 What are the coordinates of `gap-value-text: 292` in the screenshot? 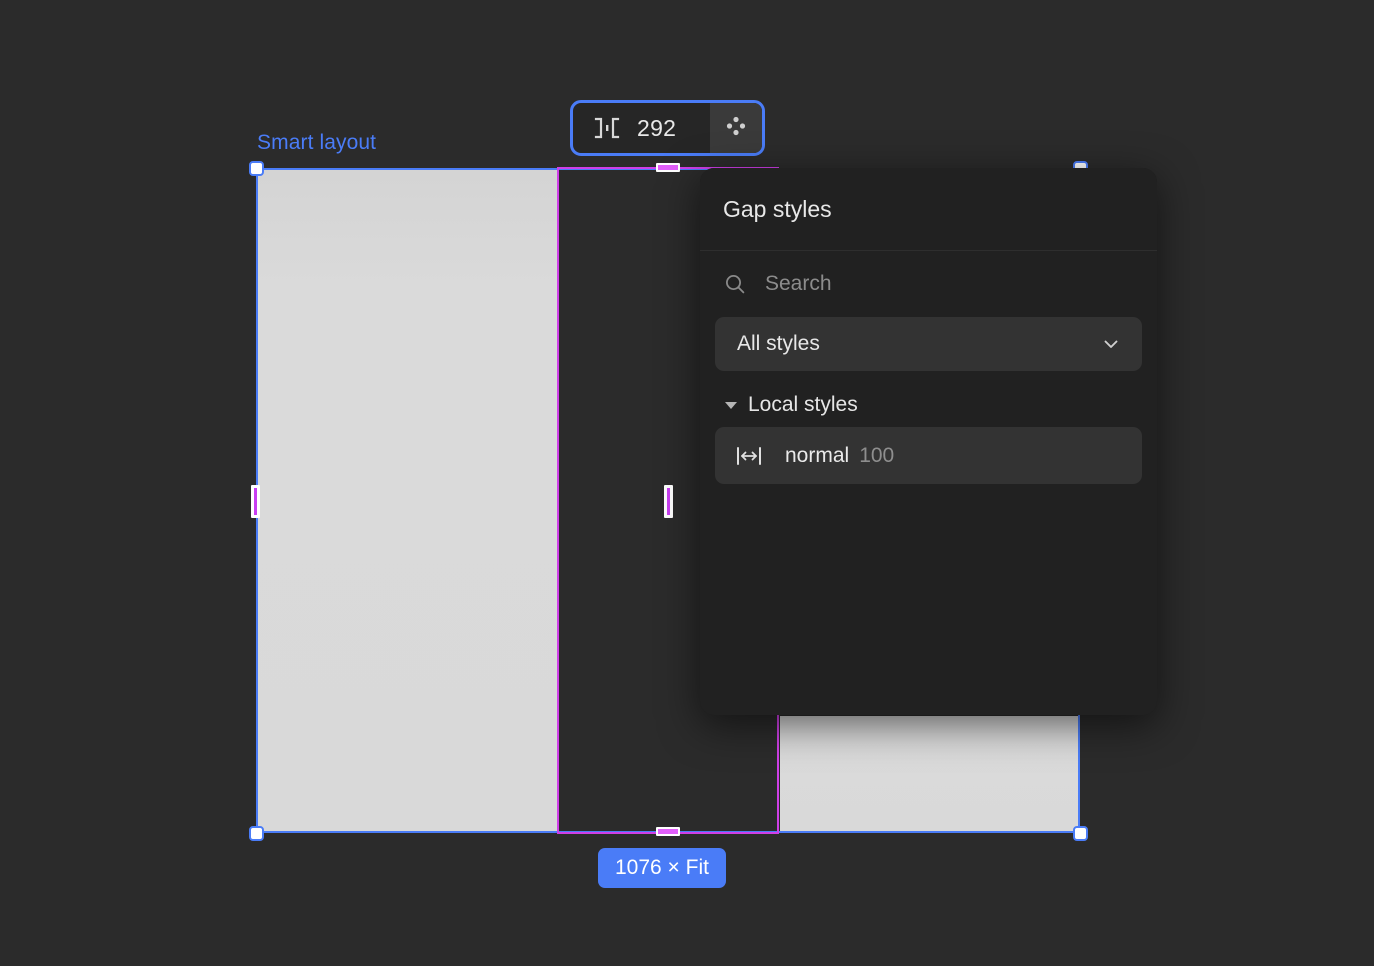 It's located at (657, 127).